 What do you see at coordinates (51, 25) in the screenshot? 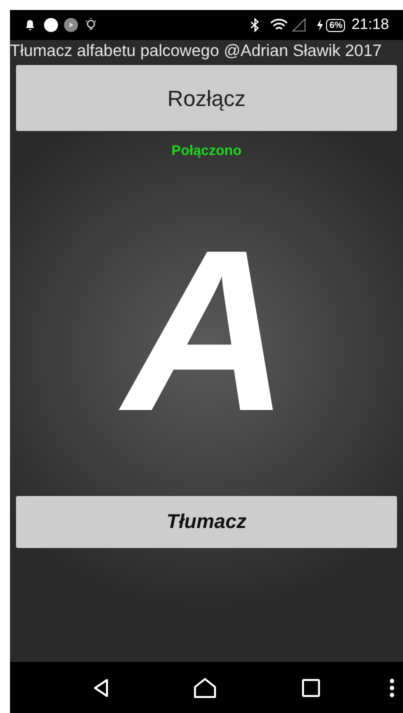
I see `circle-icon` at bounding box center [51, 25].